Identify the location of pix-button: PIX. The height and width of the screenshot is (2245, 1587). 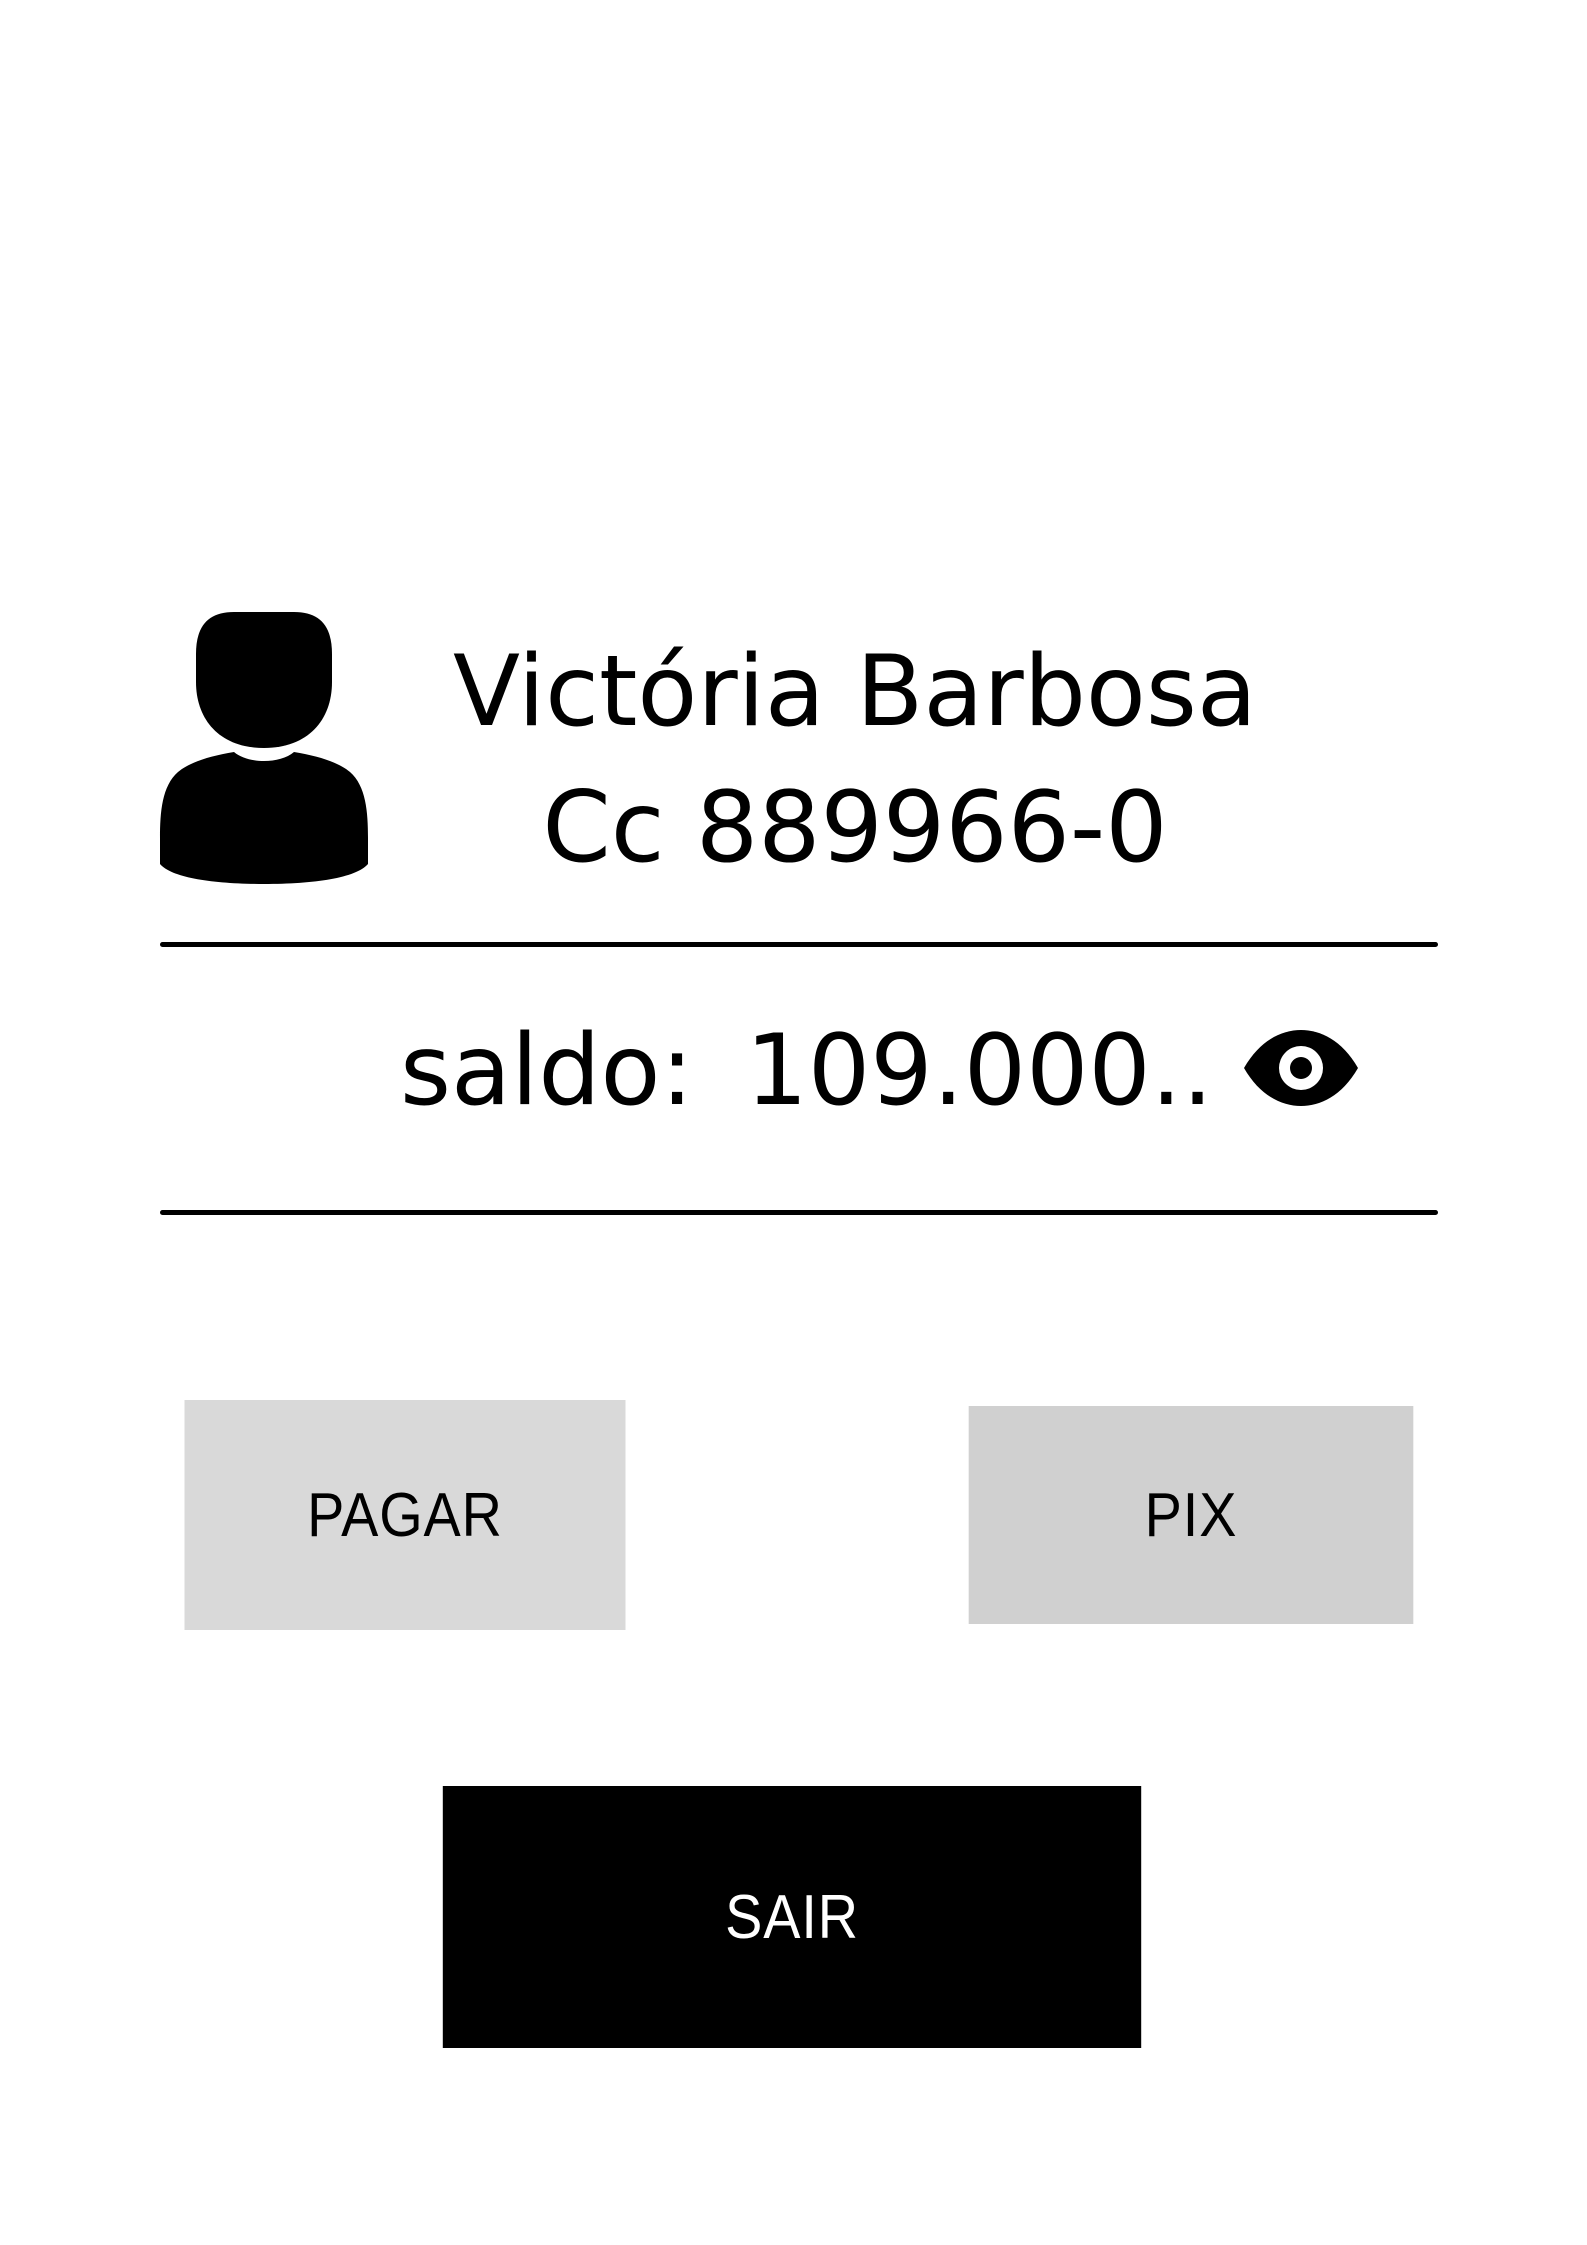
(1191, 1515).